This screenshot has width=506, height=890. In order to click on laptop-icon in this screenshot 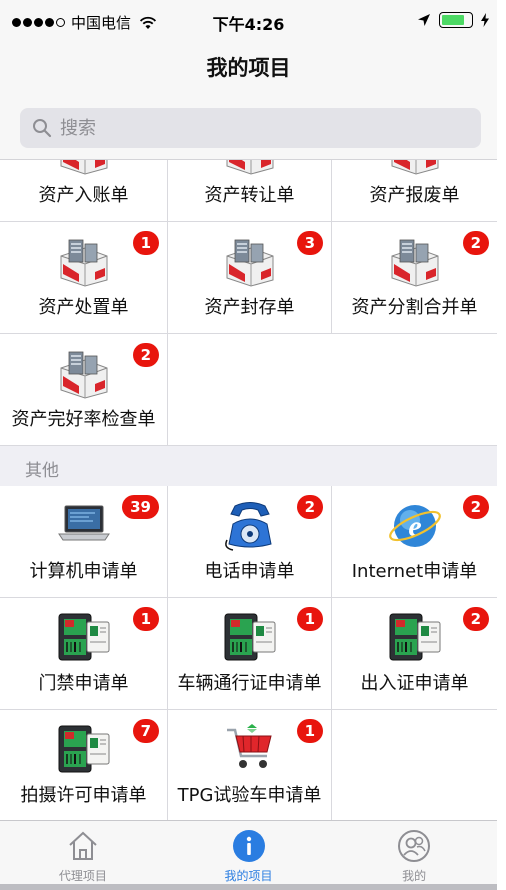, I will do `click(84, 525)`.